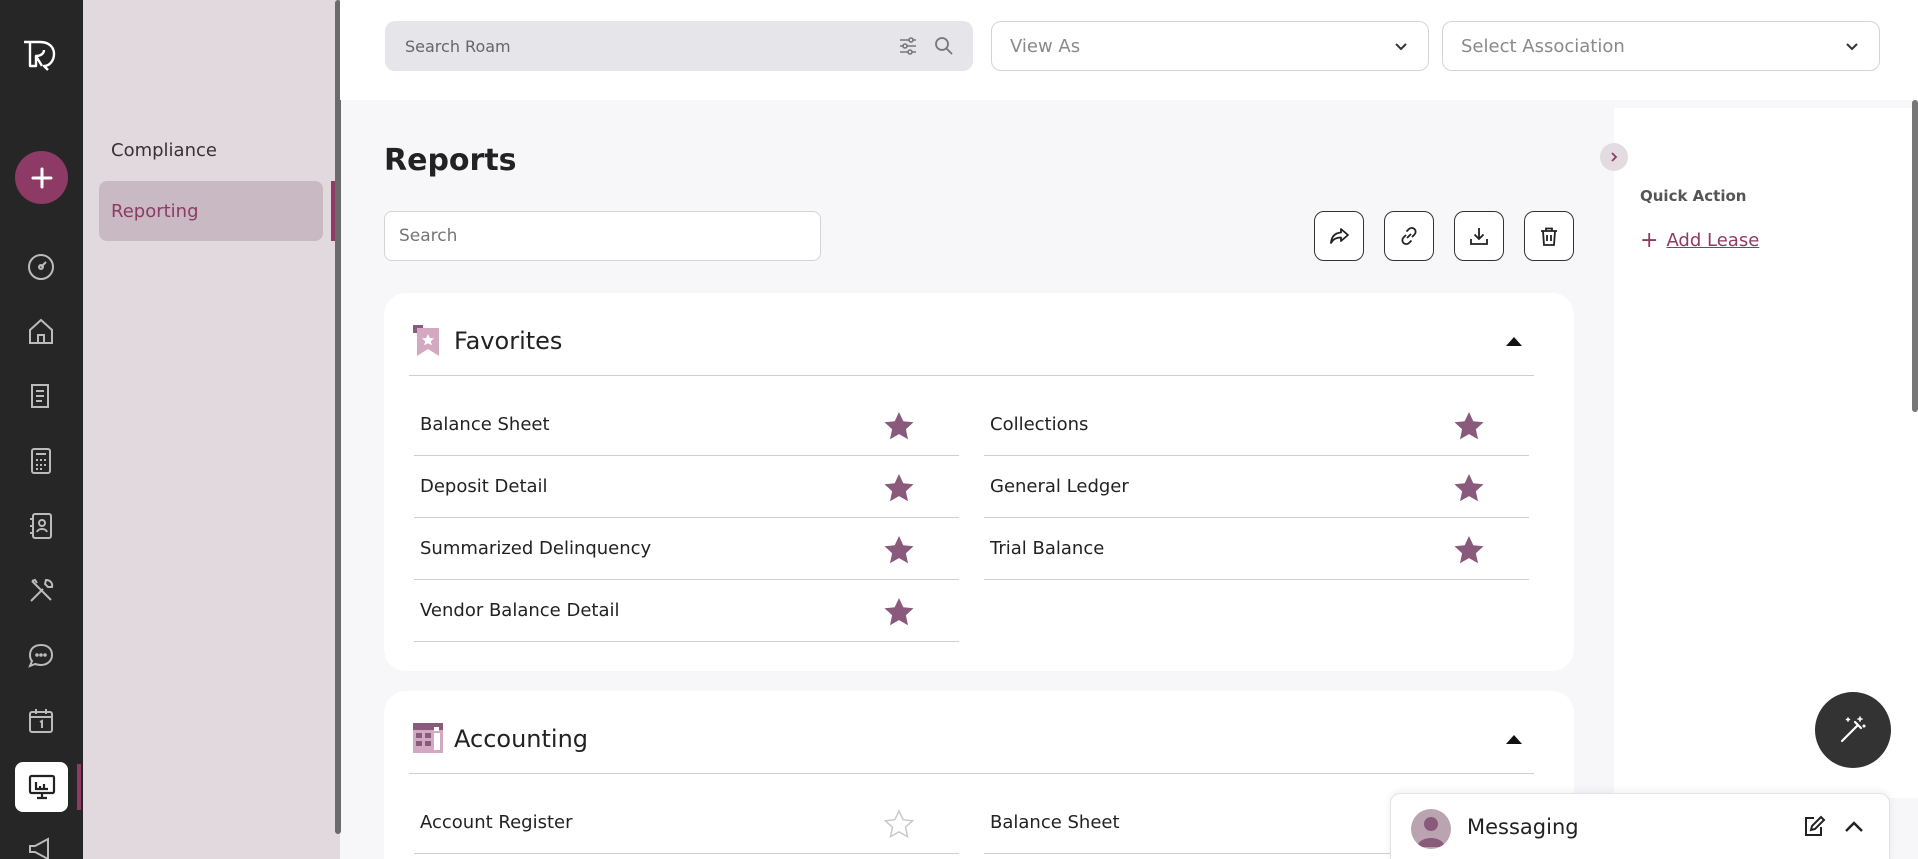  What do you see at coordinates (41, 721) in the screenshot?
I see `calendar-icon` at bounding box center [41, 721].